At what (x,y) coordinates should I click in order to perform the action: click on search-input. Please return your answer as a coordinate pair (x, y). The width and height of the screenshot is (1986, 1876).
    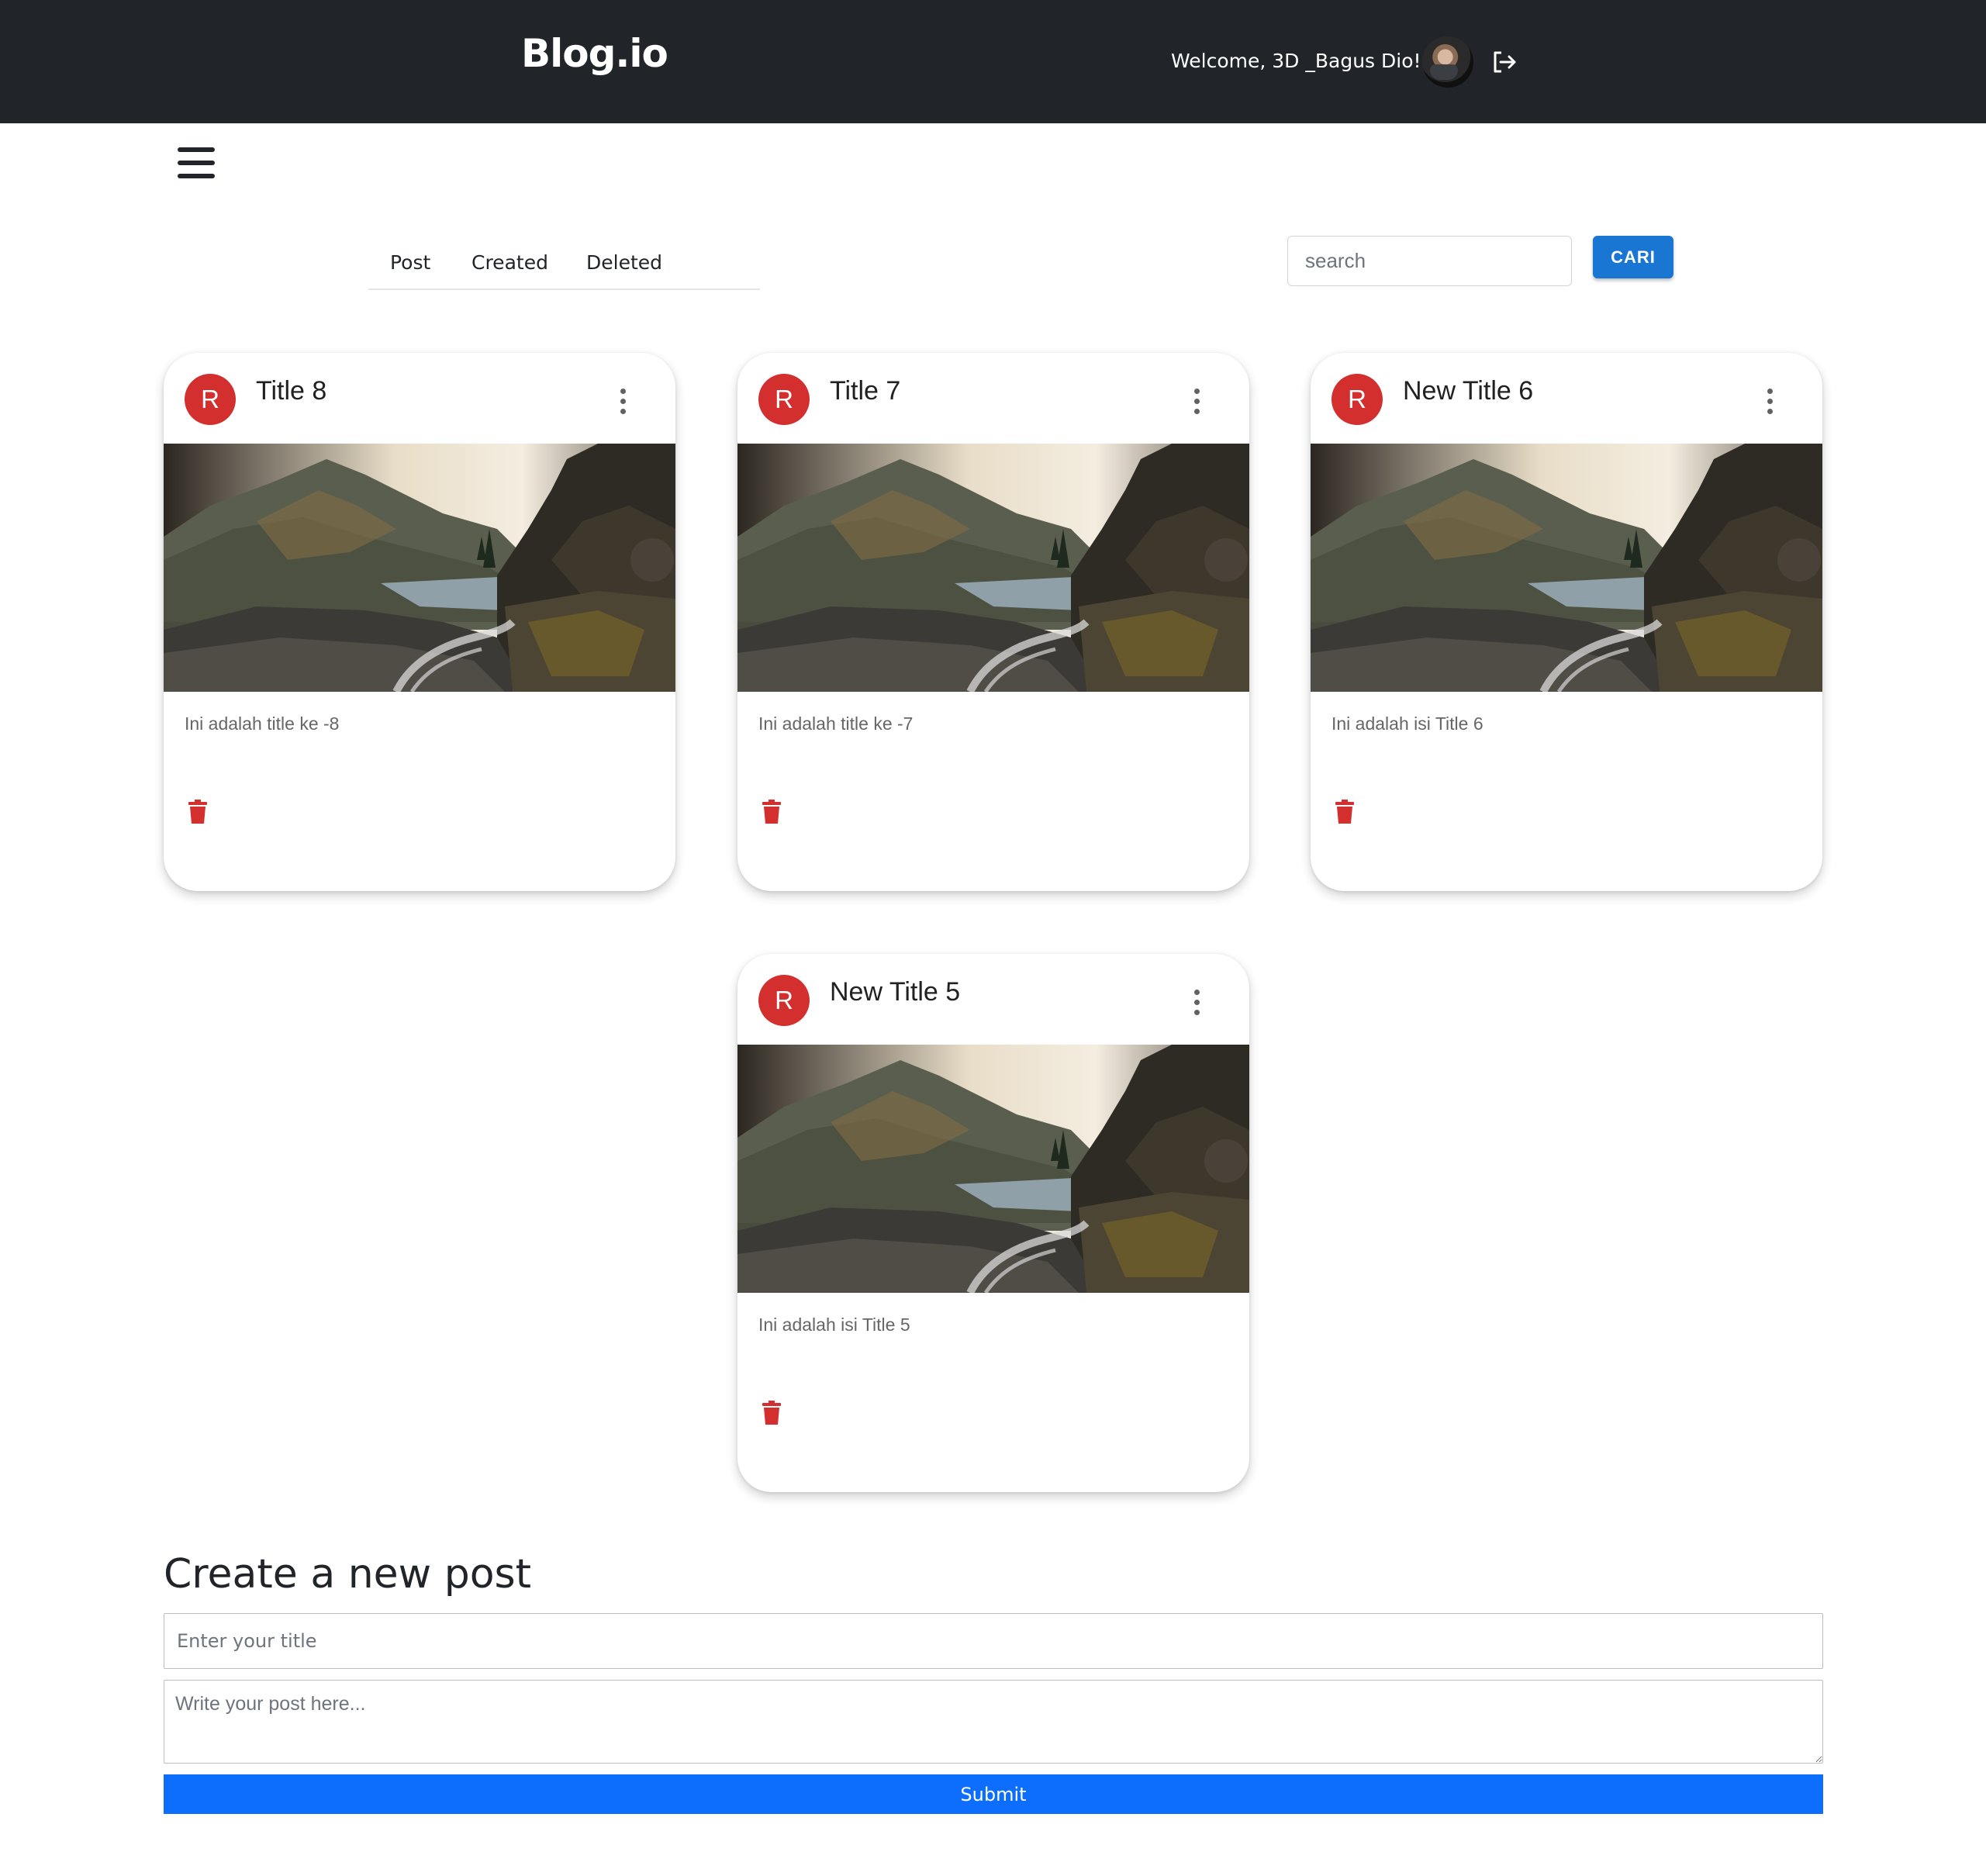
    Looking at the image, I should click on (1429, 261).